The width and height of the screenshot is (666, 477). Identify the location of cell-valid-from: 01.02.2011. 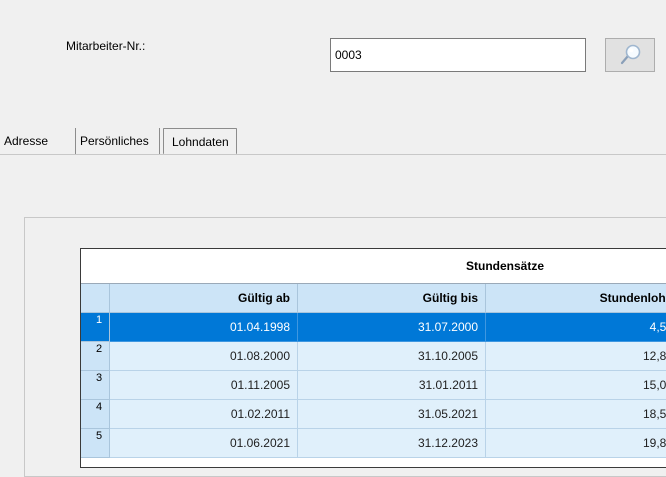
(204, 414).